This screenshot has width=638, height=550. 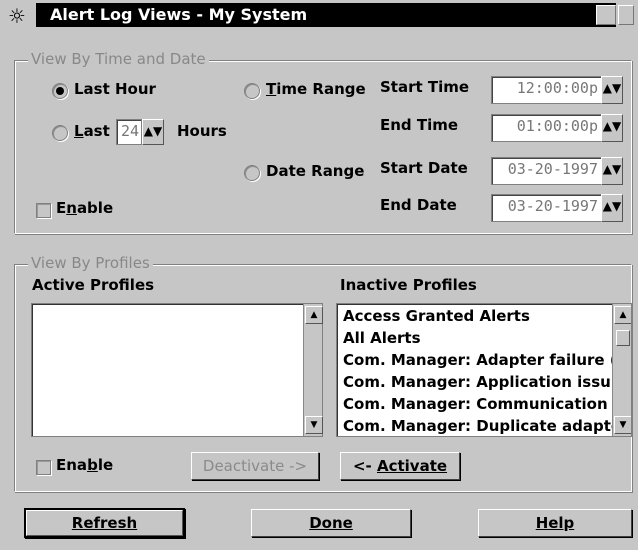 What do you see at coordinates (547, 90) in the screenshot?
I see `start-time-field: 12:00:00p` at bounding box center [547, 90].